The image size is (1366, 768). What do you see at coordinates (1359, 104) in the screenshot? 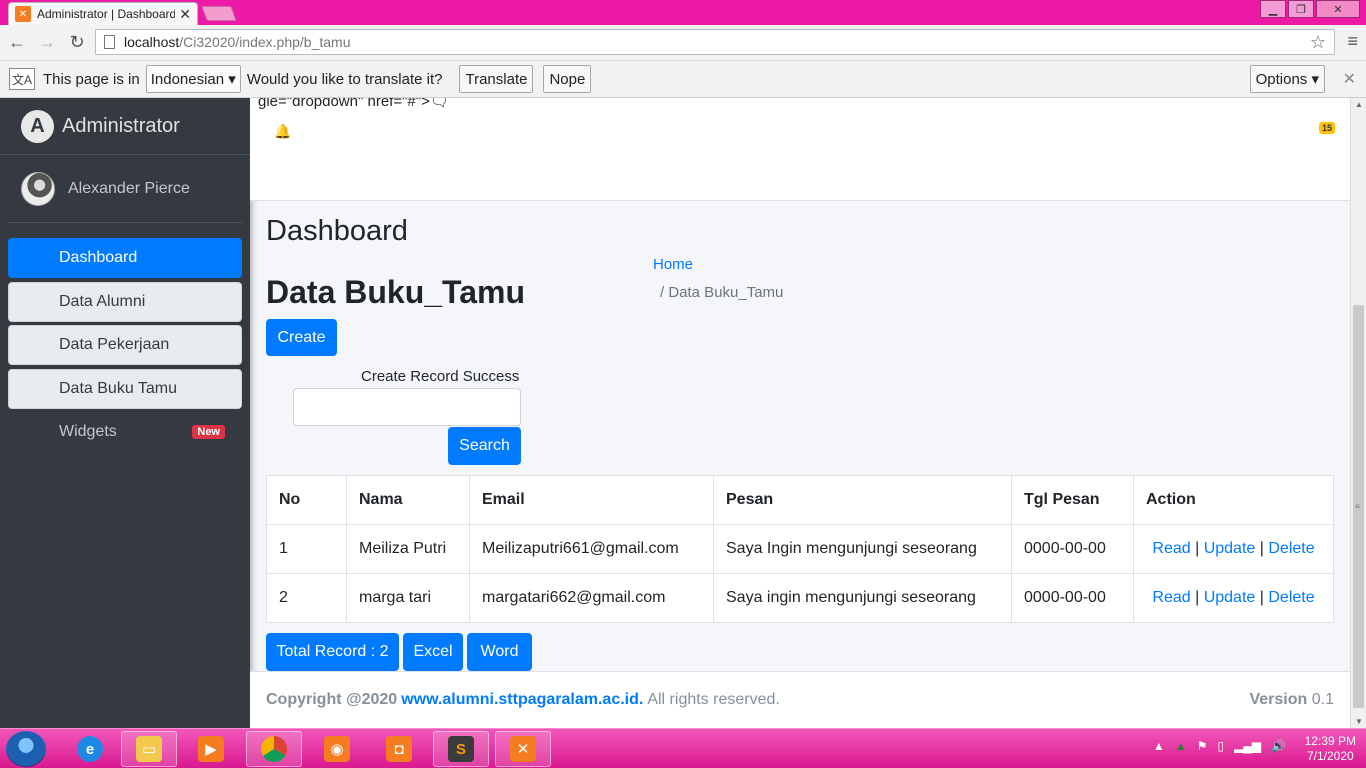
I see `scroll-up-arrow-icon: ▲` at bounding box center [1359, 104].